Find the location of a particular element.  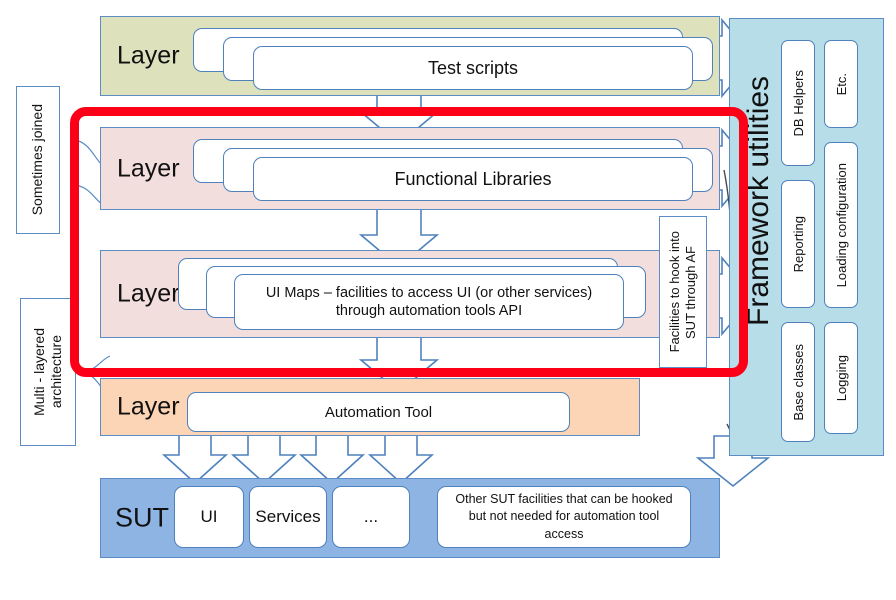

framework-chip-loading-configuration-label: Loading configuration is located at coordinates (841, 225).